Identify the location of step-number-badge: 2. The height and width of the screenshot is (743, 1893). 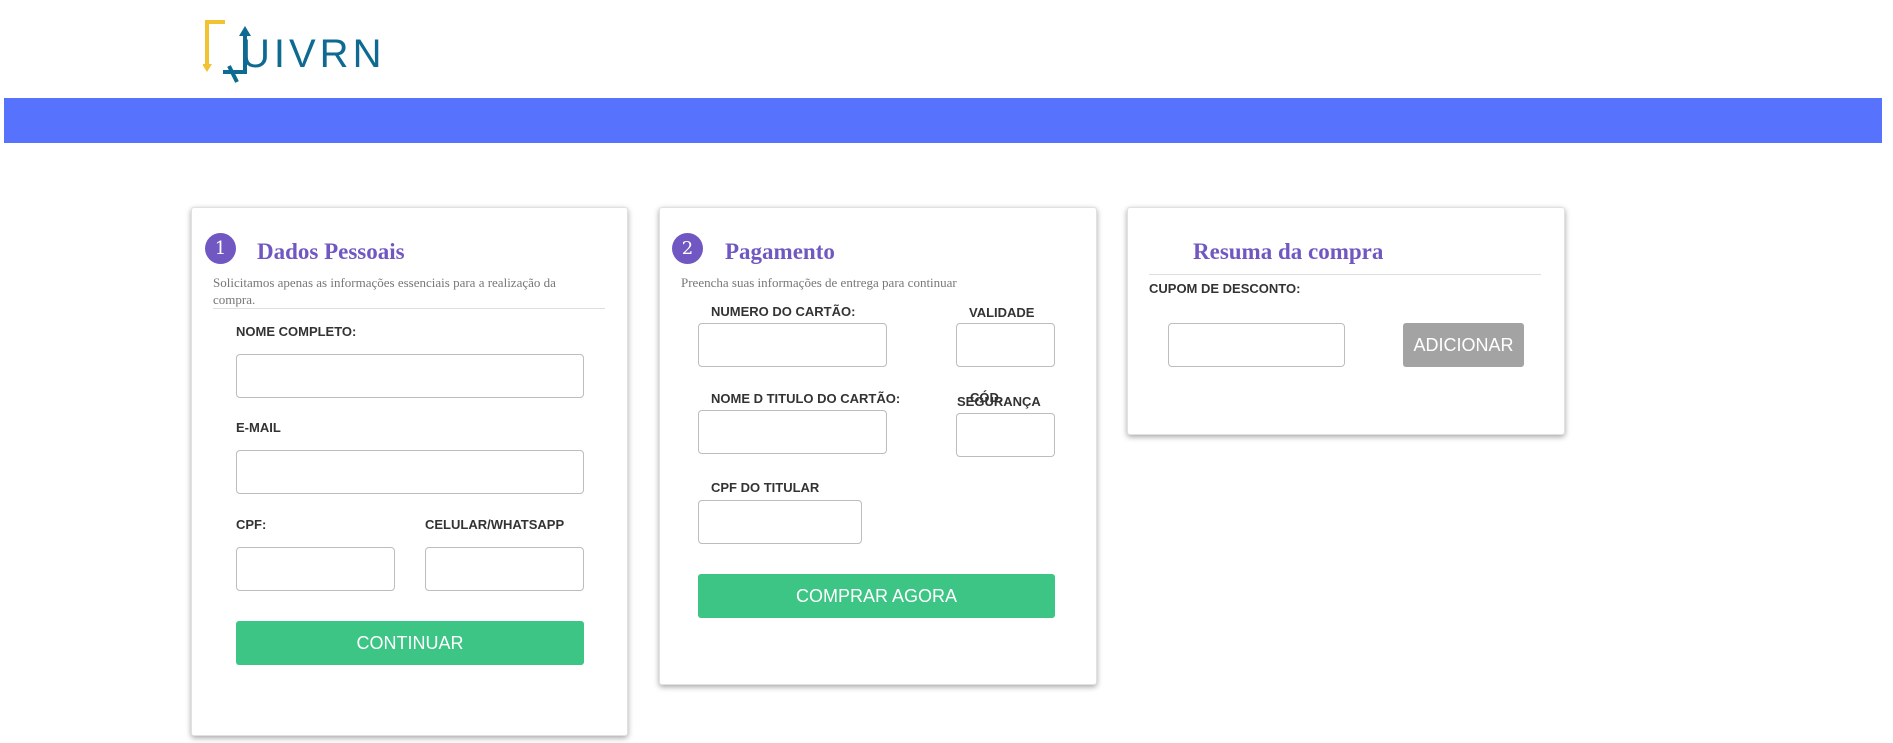
(687, 248).